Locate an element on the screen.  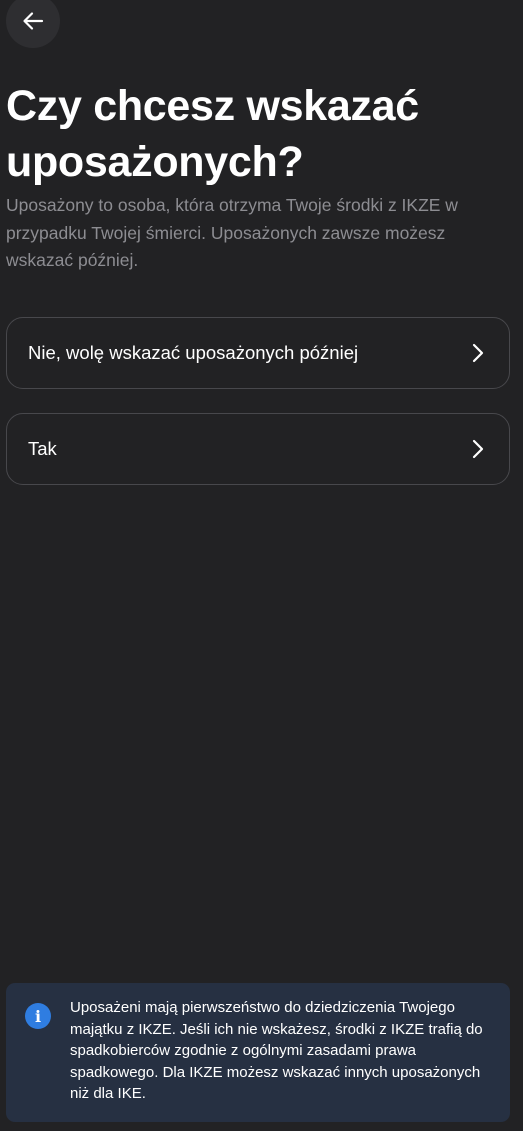
page-title: Czy chcesz wskazać uposażonych? is located at coordinates (212, 134).